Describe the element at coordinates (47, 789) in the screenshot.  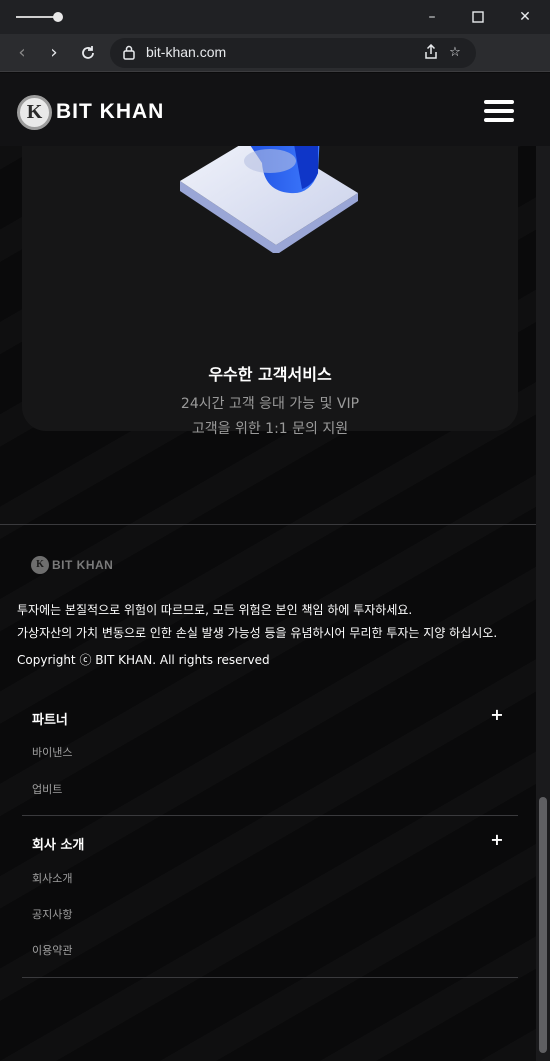
I see `partner-link-upbit: 업비트` at that location.